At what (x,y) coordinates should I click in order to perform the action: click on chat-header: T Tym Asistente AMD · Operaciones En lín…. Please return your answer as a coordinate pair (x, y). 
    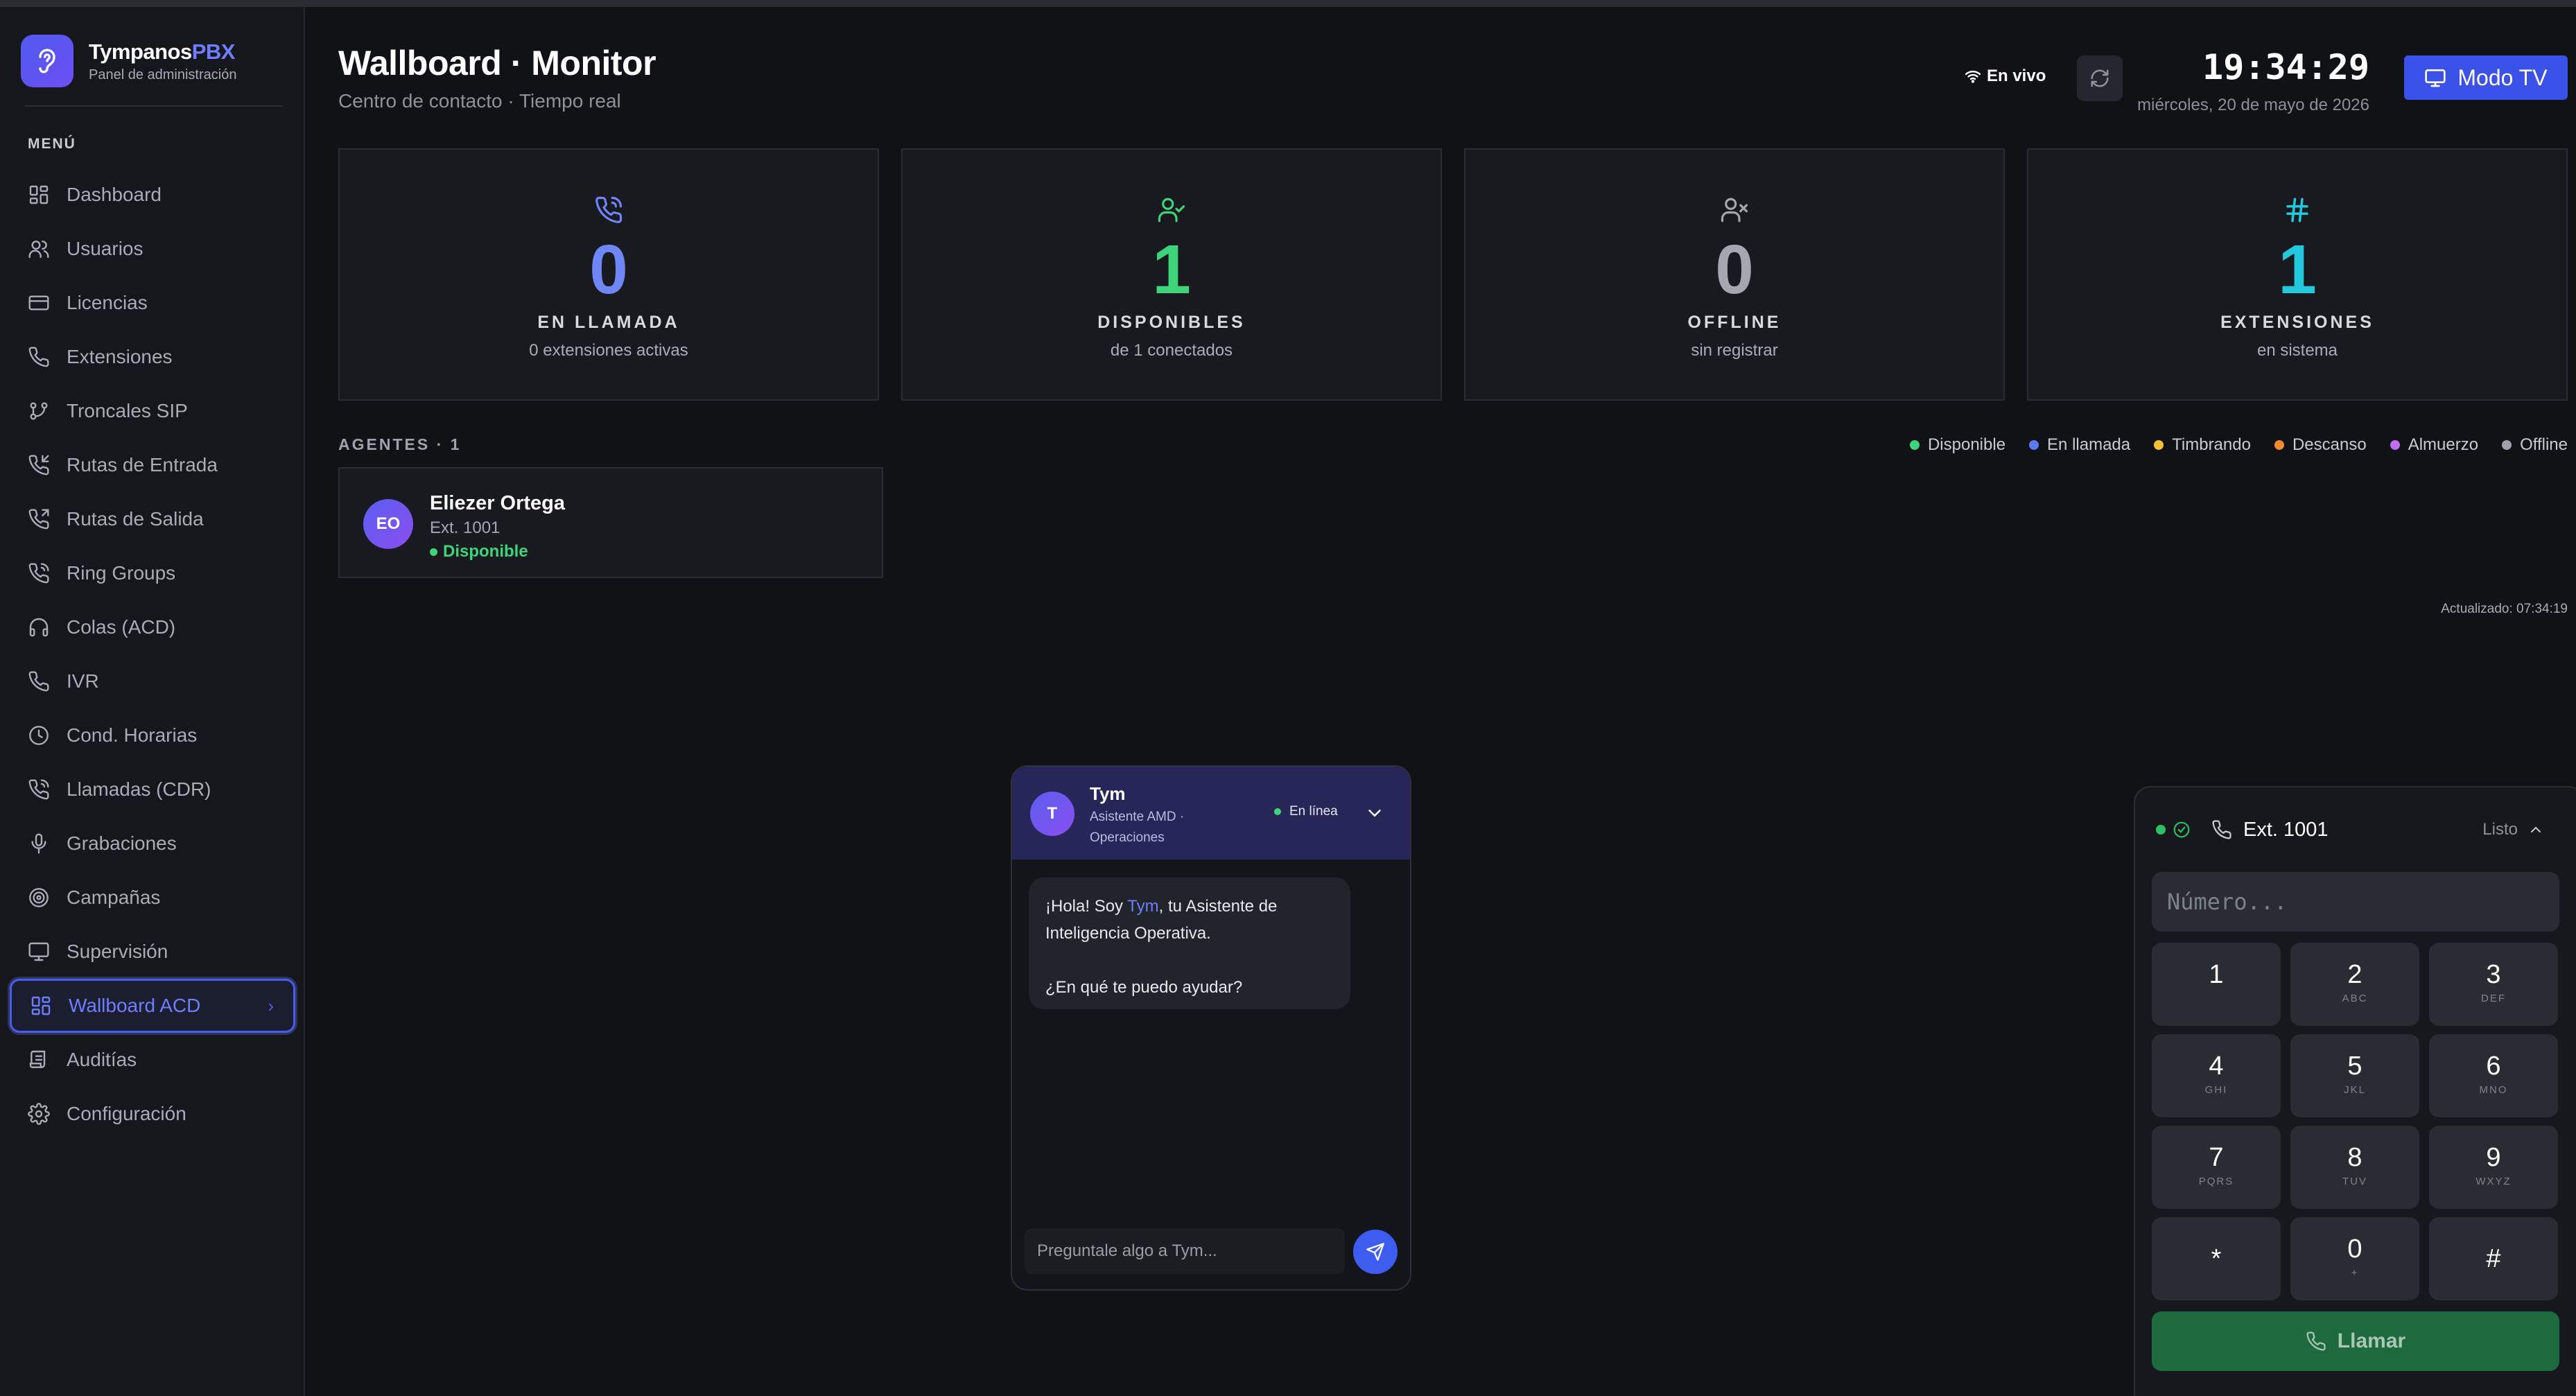
    Looking at the image, I should click on (1211, 813).